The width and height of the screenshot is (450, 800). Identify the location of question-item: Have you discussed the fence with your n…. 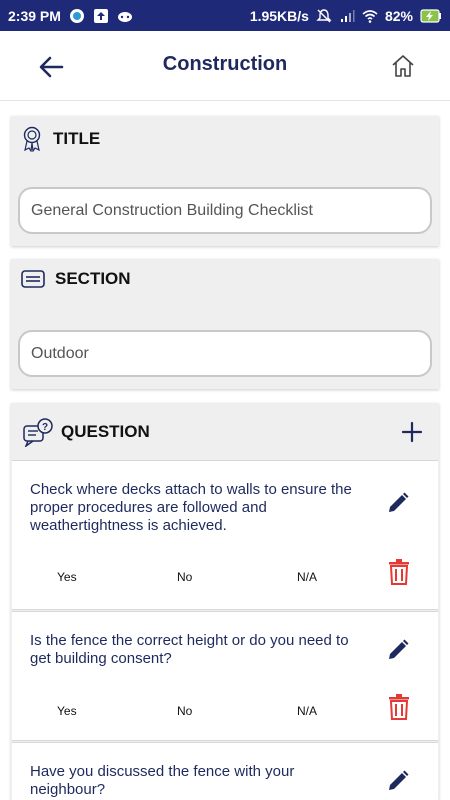
(225, 771).